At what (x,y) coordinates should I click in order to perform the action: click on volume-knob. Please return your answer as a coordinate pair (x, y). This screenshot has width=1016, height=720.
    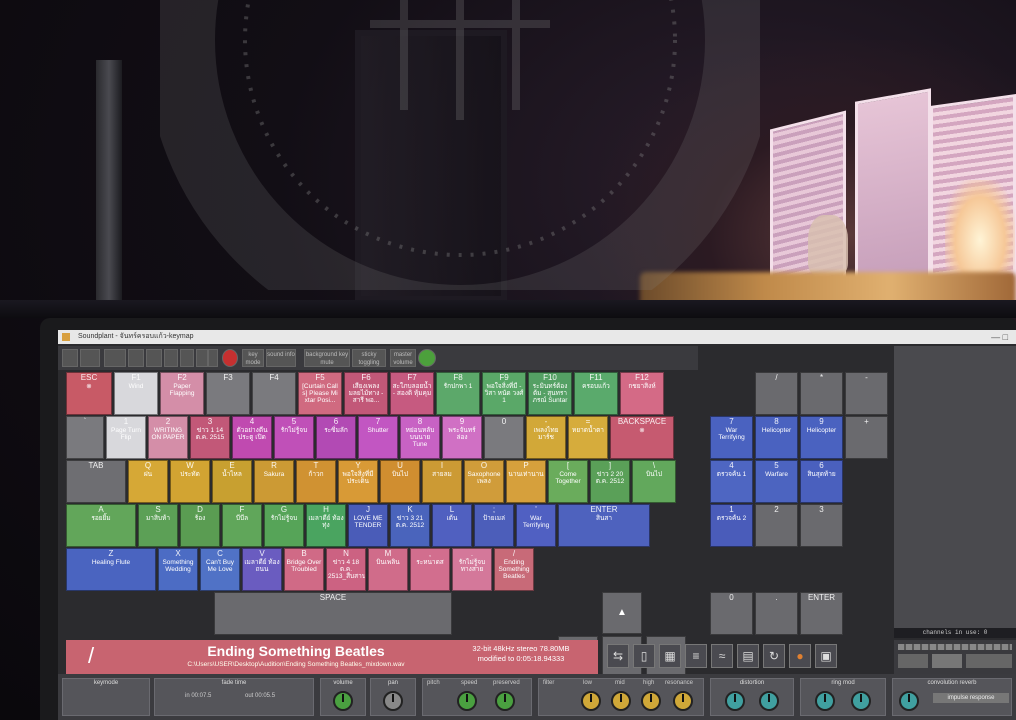
    Looking at the image, I should click on (343, 701).